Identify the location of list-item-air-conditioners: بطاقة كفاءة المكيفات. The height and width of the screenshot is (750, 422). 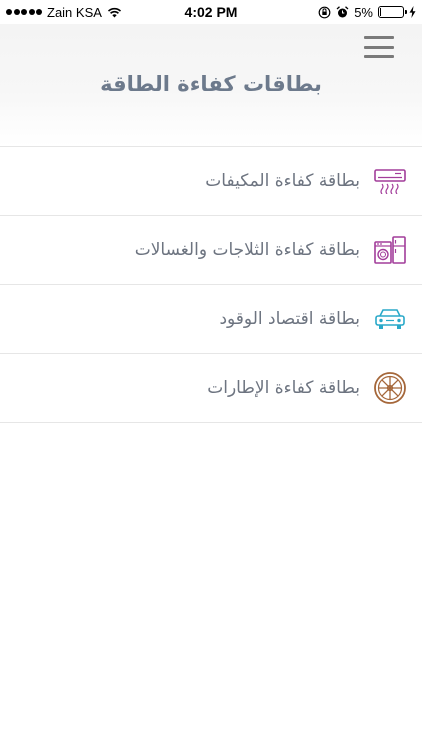
(211, 181).